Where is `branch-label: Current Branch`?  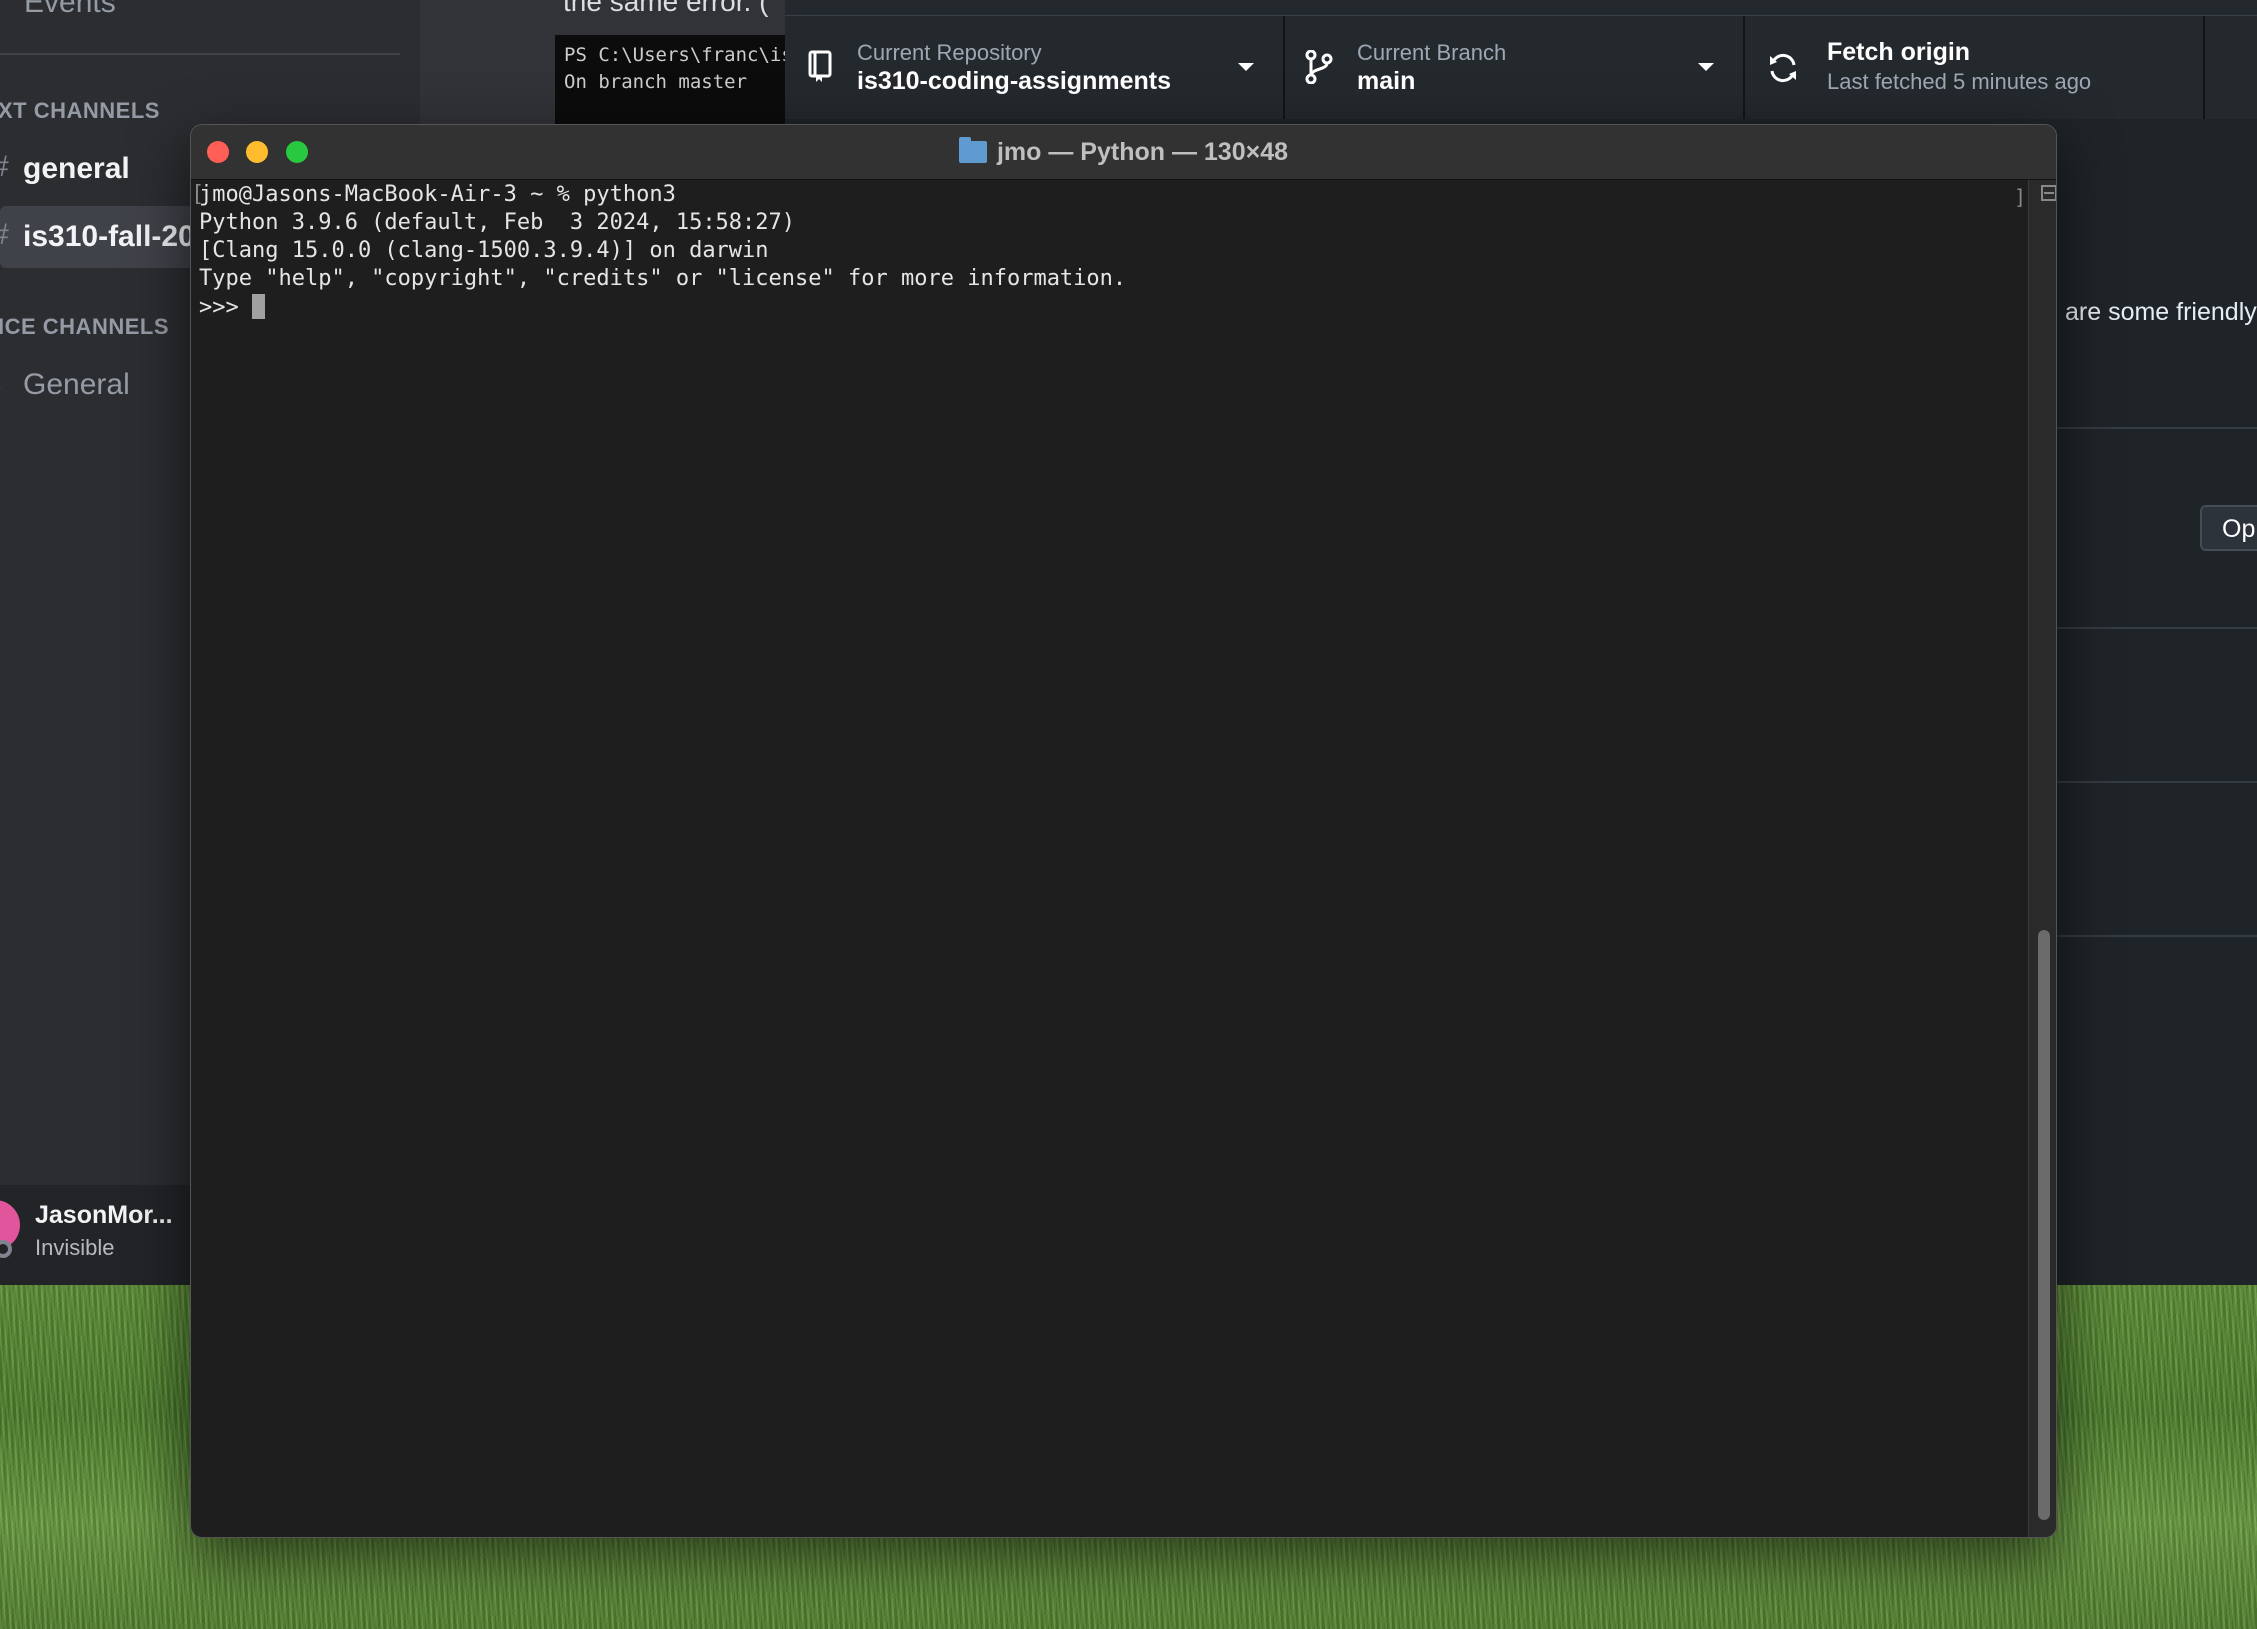
branch-label: Current Branch is located at coordinates (1432, 52).